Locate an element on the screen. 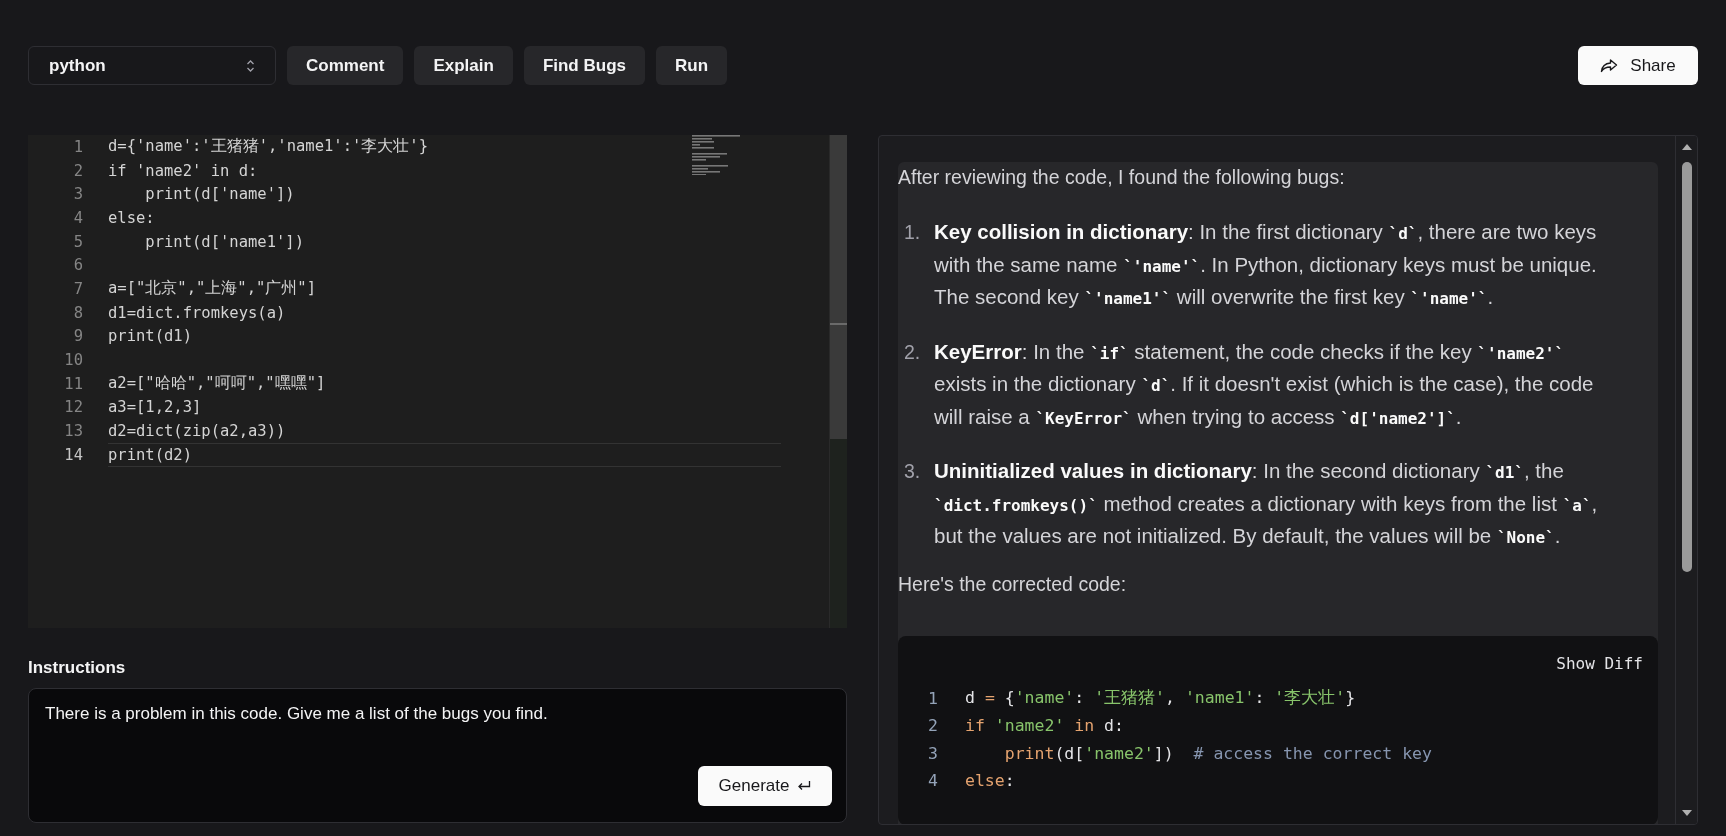 This screenshot has height=836, width=1726. line-number: 7 is located at coordinates (78, 288).